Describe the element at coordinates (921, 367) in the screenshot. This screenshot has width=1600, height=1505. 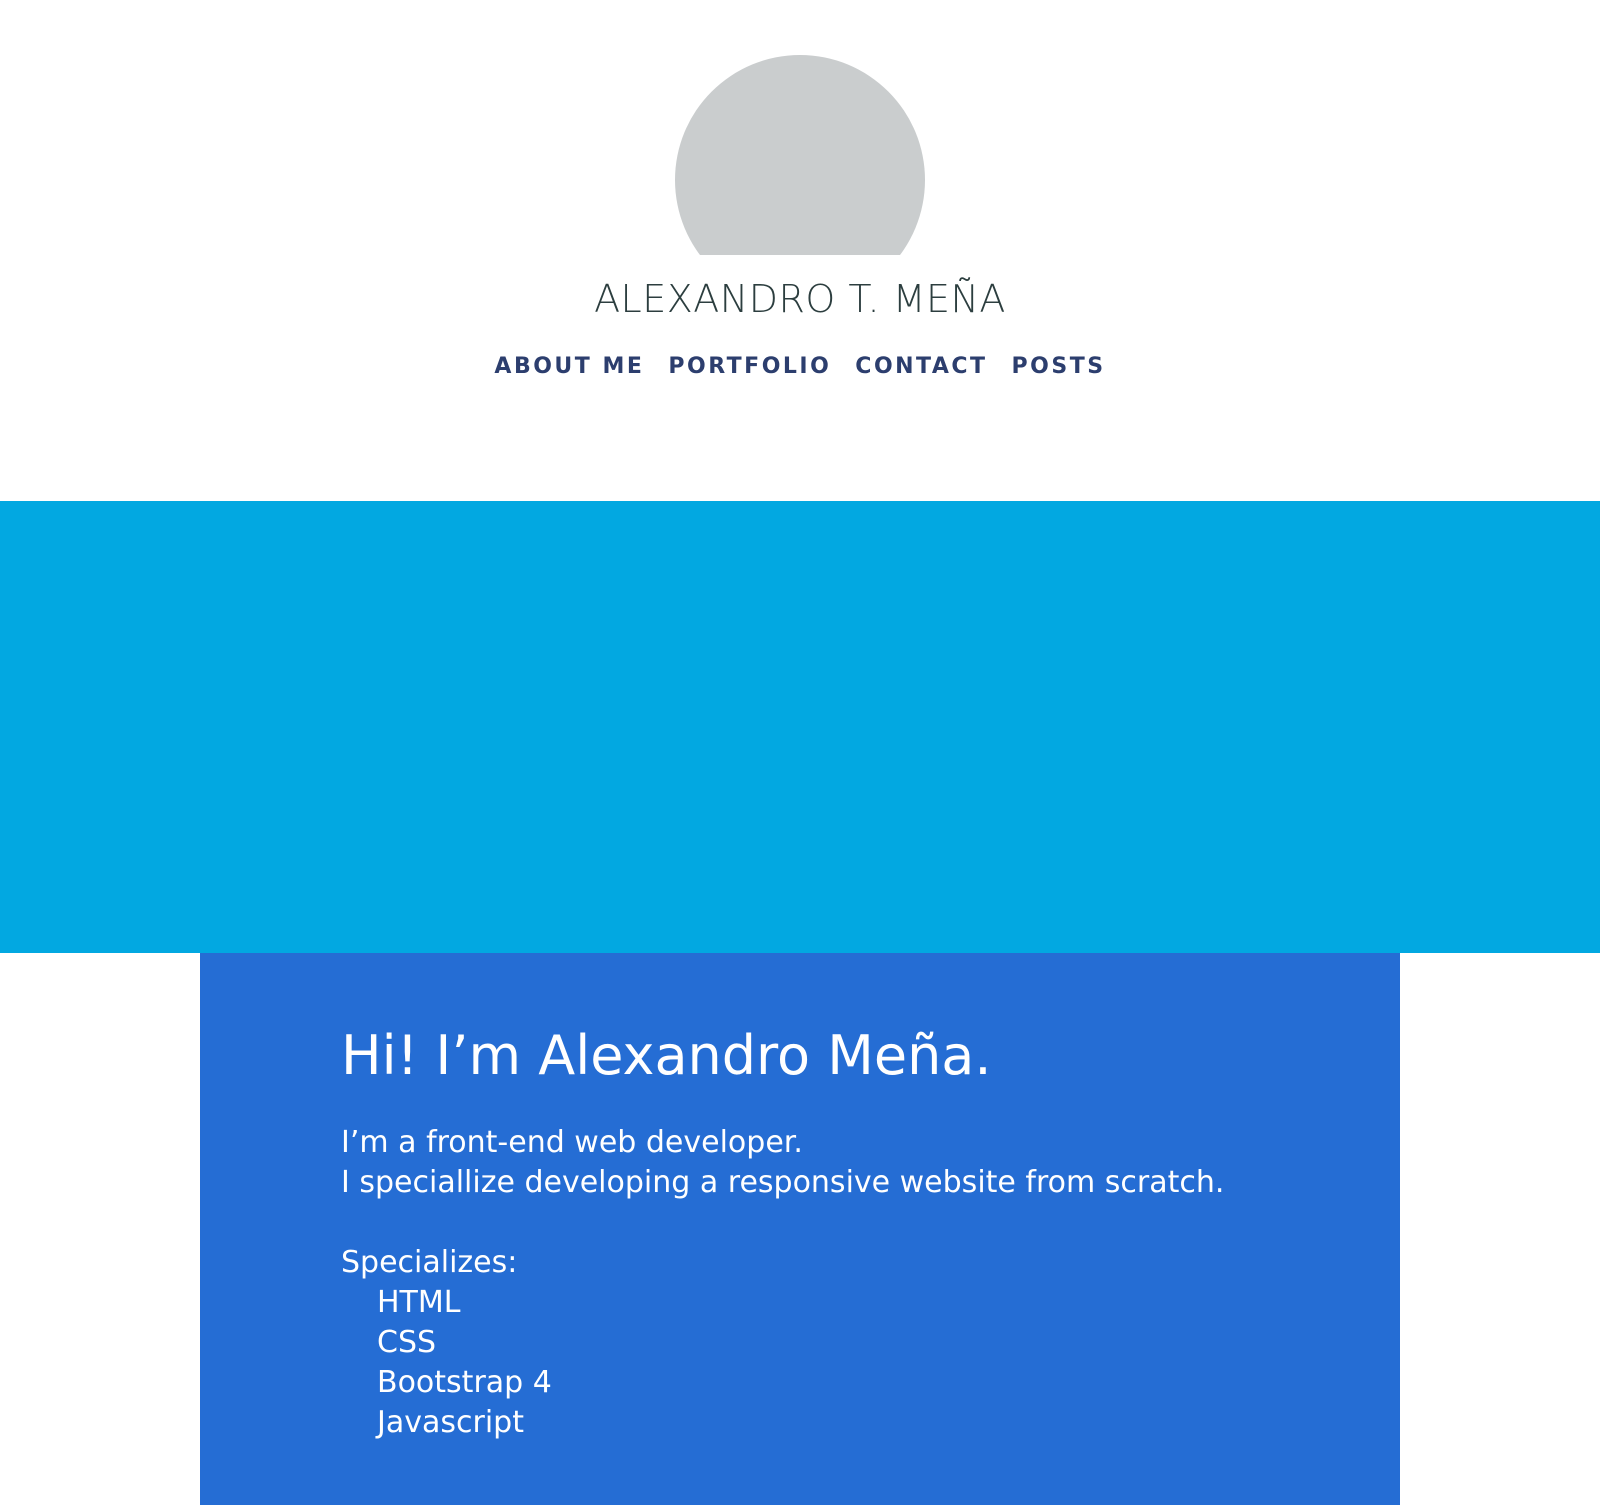
I see `nav-item-contact: CONTACT` at that location.